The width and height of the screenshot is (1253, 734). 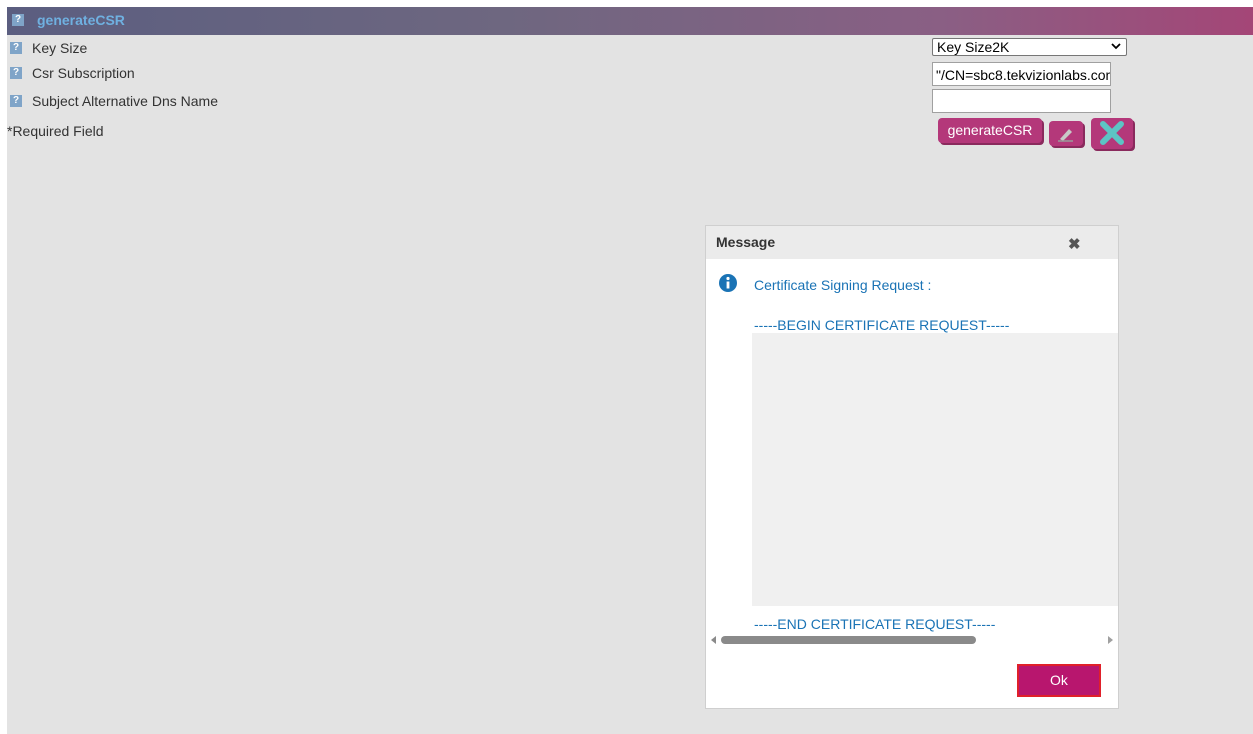 I want to click on dialog-message: Certificate Signing Request :, so click(x=843, y=285).